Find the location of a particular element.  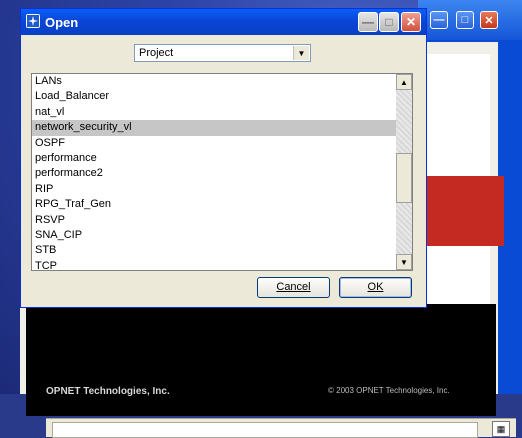

list-item: RSVP is located at coordinates (214, 220).